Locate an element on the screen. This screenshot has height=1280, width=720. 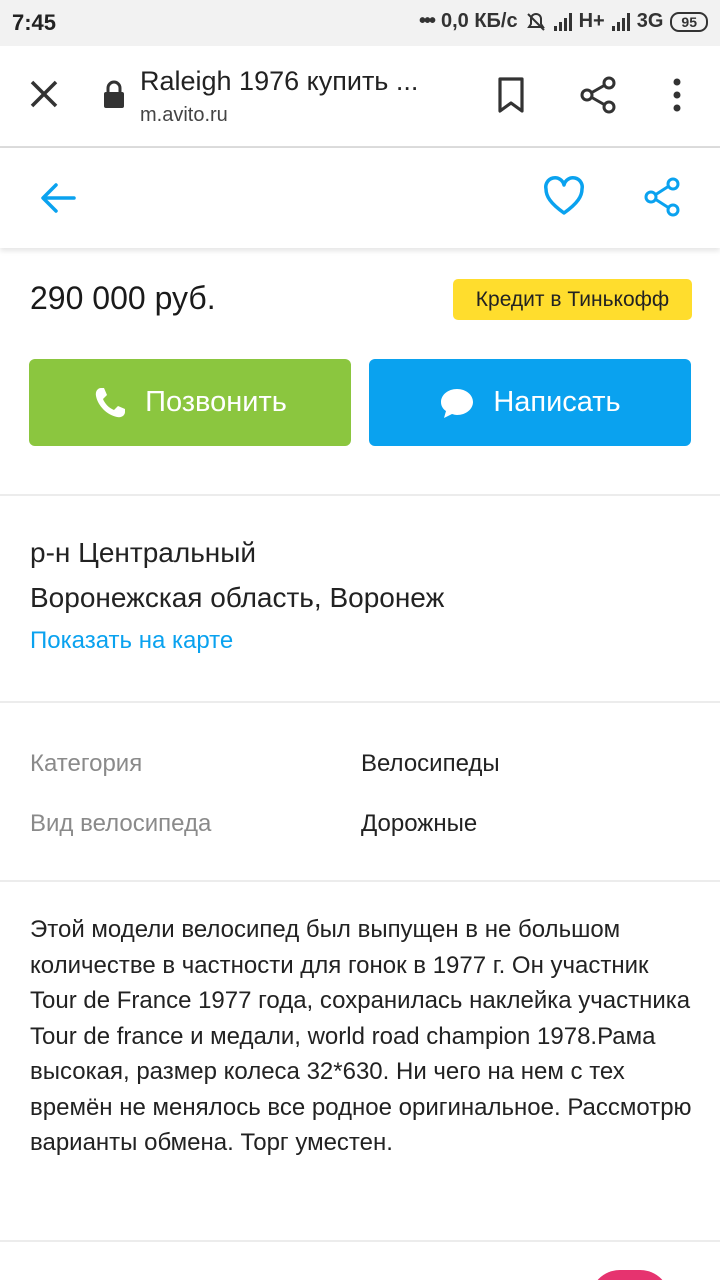
lock-icon is located at coordinates (114, 94).